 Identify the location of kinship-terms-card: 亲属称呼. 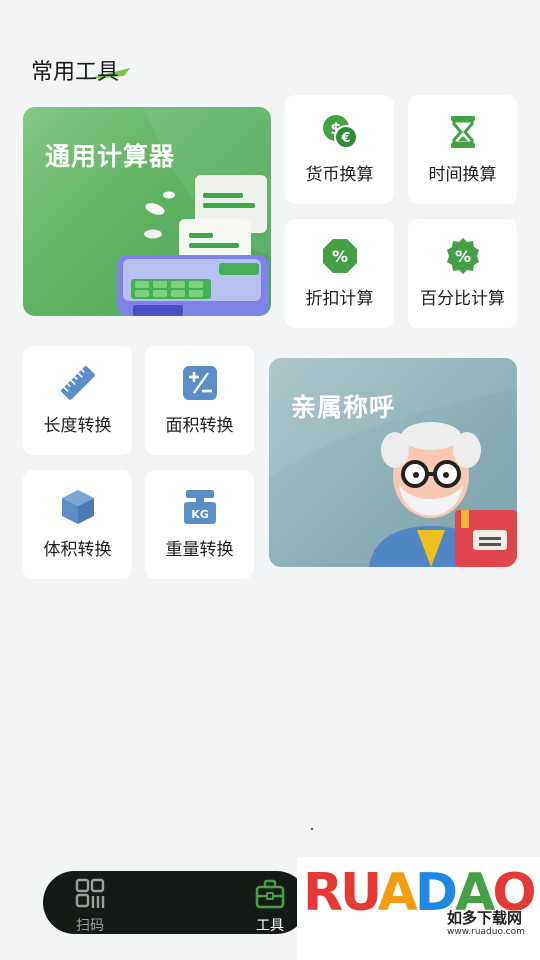
(393, 462).